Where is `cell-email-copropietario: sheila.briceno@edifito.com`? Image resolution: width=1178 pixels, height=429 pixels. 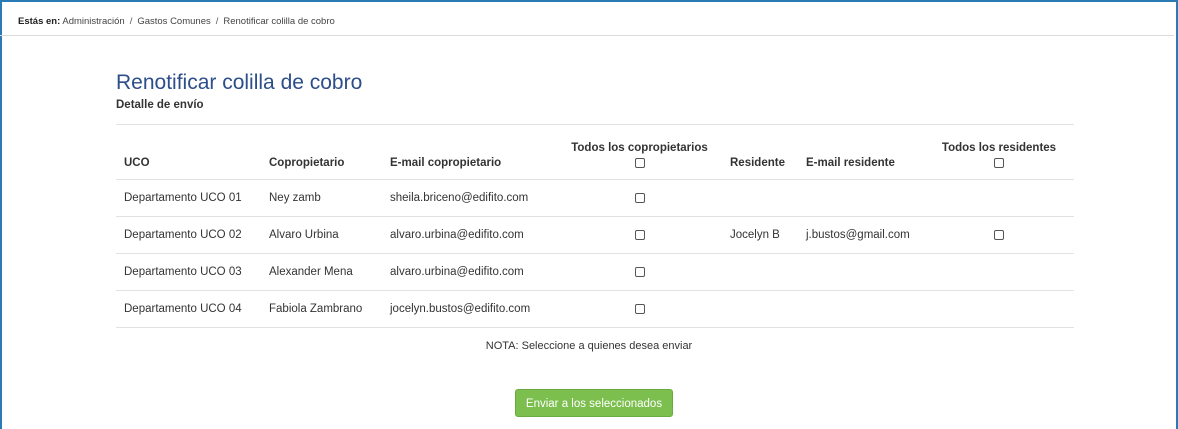 cell-email-copropietario: sheila.briceno@edifito.com is located at coordinates (469, 198).